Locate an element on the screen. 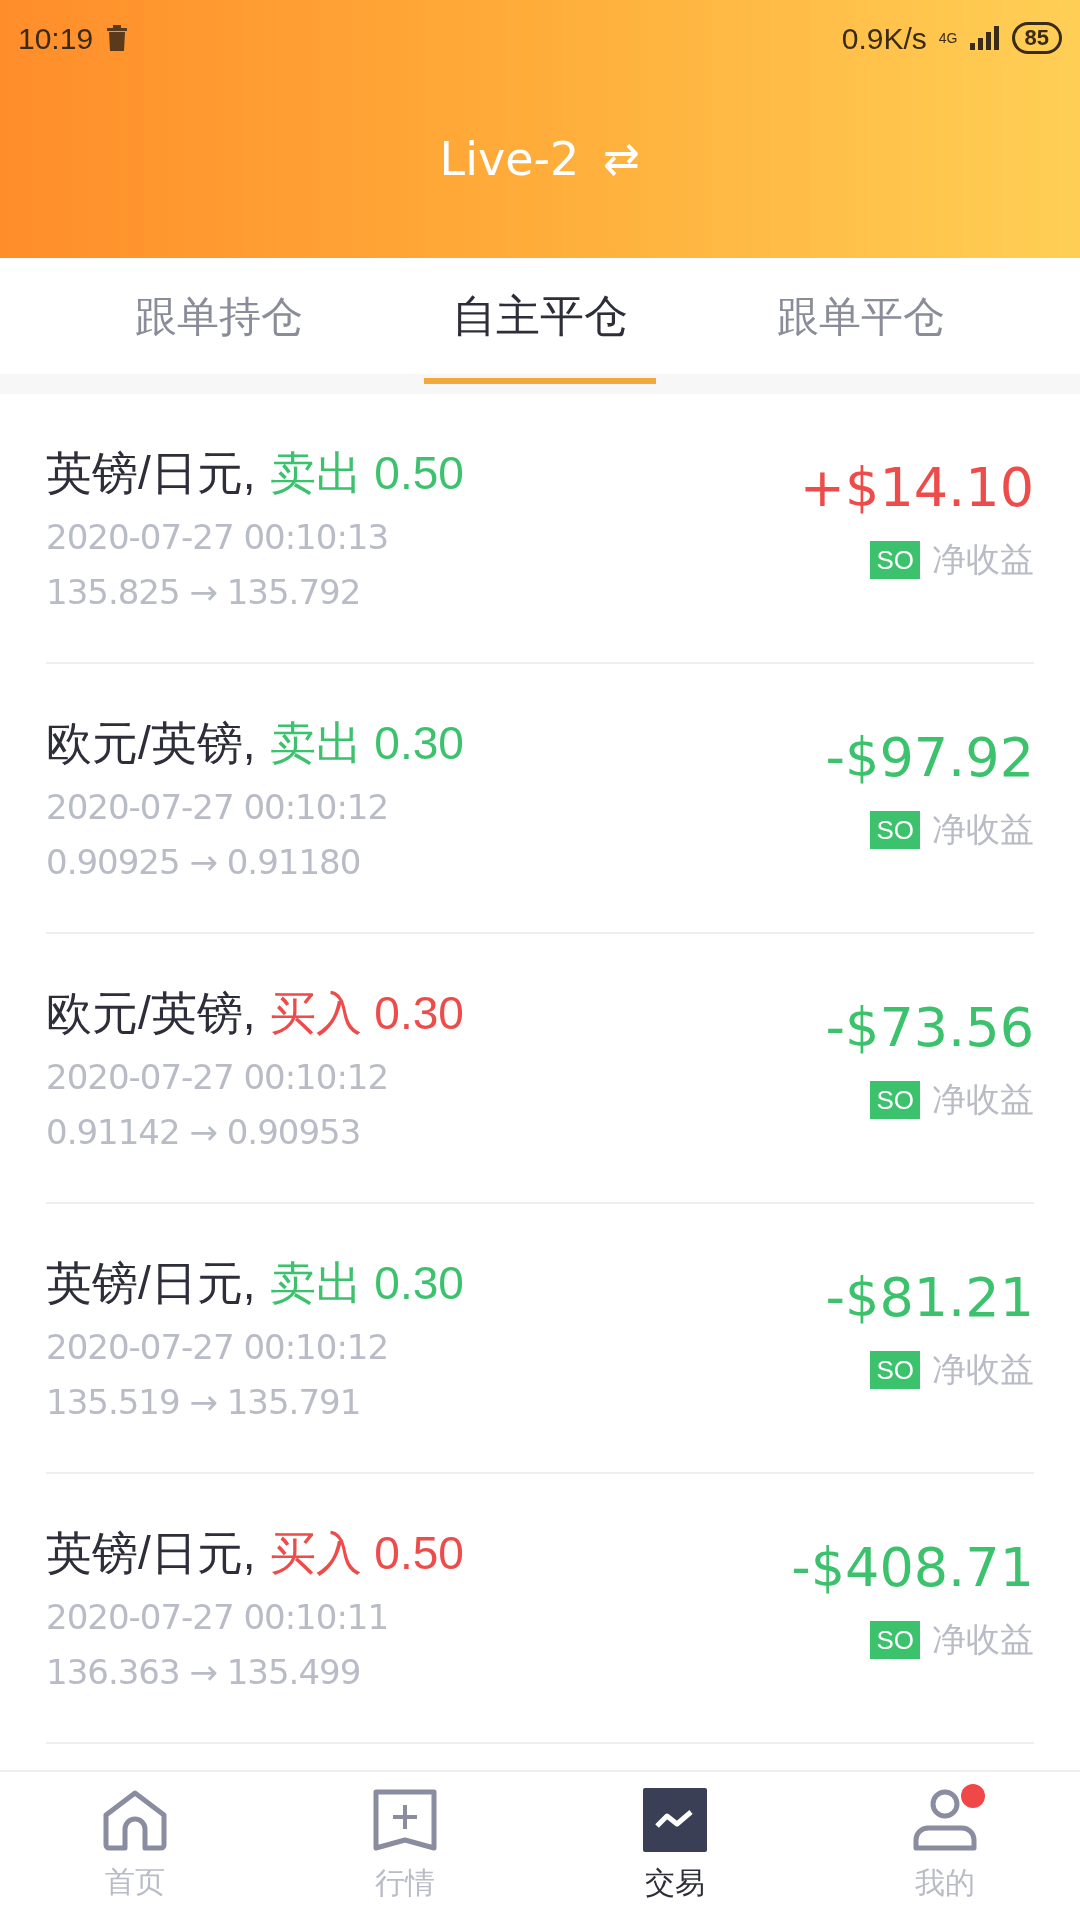  signal-icon is located at coordinates (984, 38).